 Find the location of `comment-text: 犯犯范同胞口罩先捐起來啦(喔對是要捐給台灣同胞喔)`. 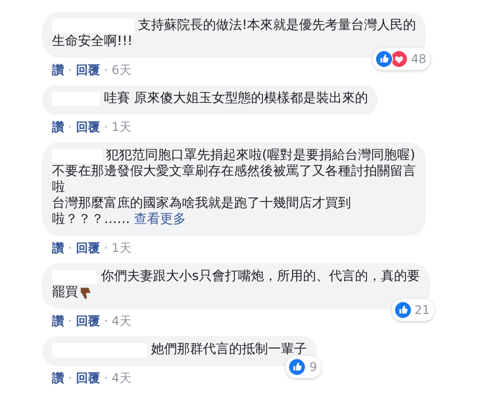

comment-text: 犯犯范同胞口罩先捐起來啦(喔對是要捐給台灣同胞喔) is located at coordinates (261, 156).